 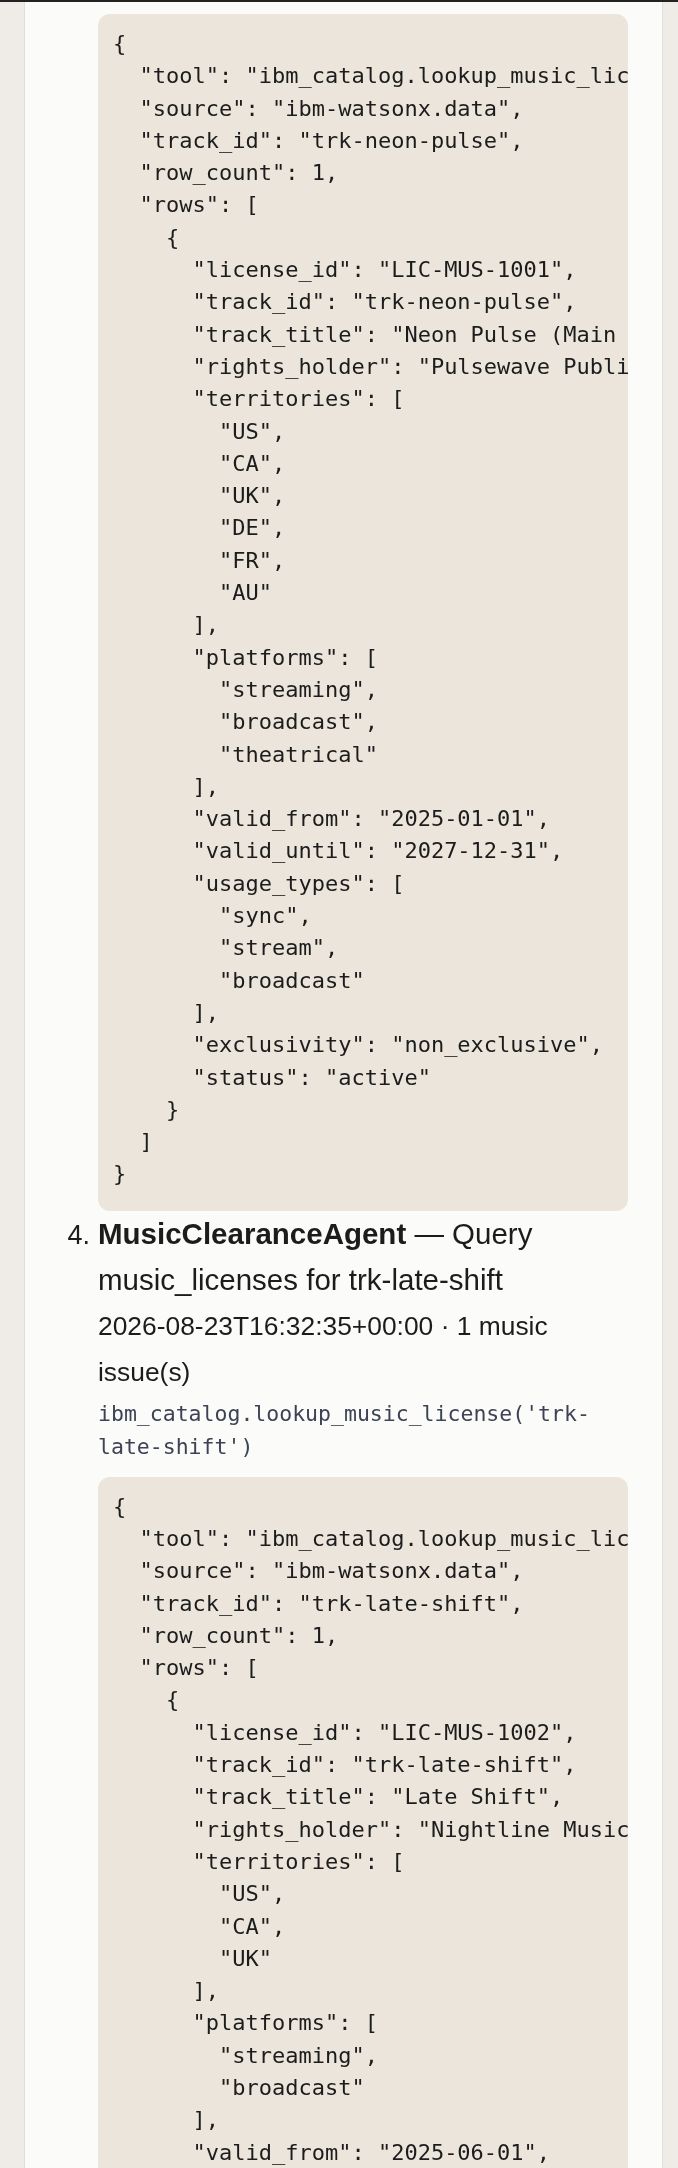 What do you see at coordinates (78, 1235) in the screenshot?
I see `step-number: 4.` at bounding box center [78, 1235].